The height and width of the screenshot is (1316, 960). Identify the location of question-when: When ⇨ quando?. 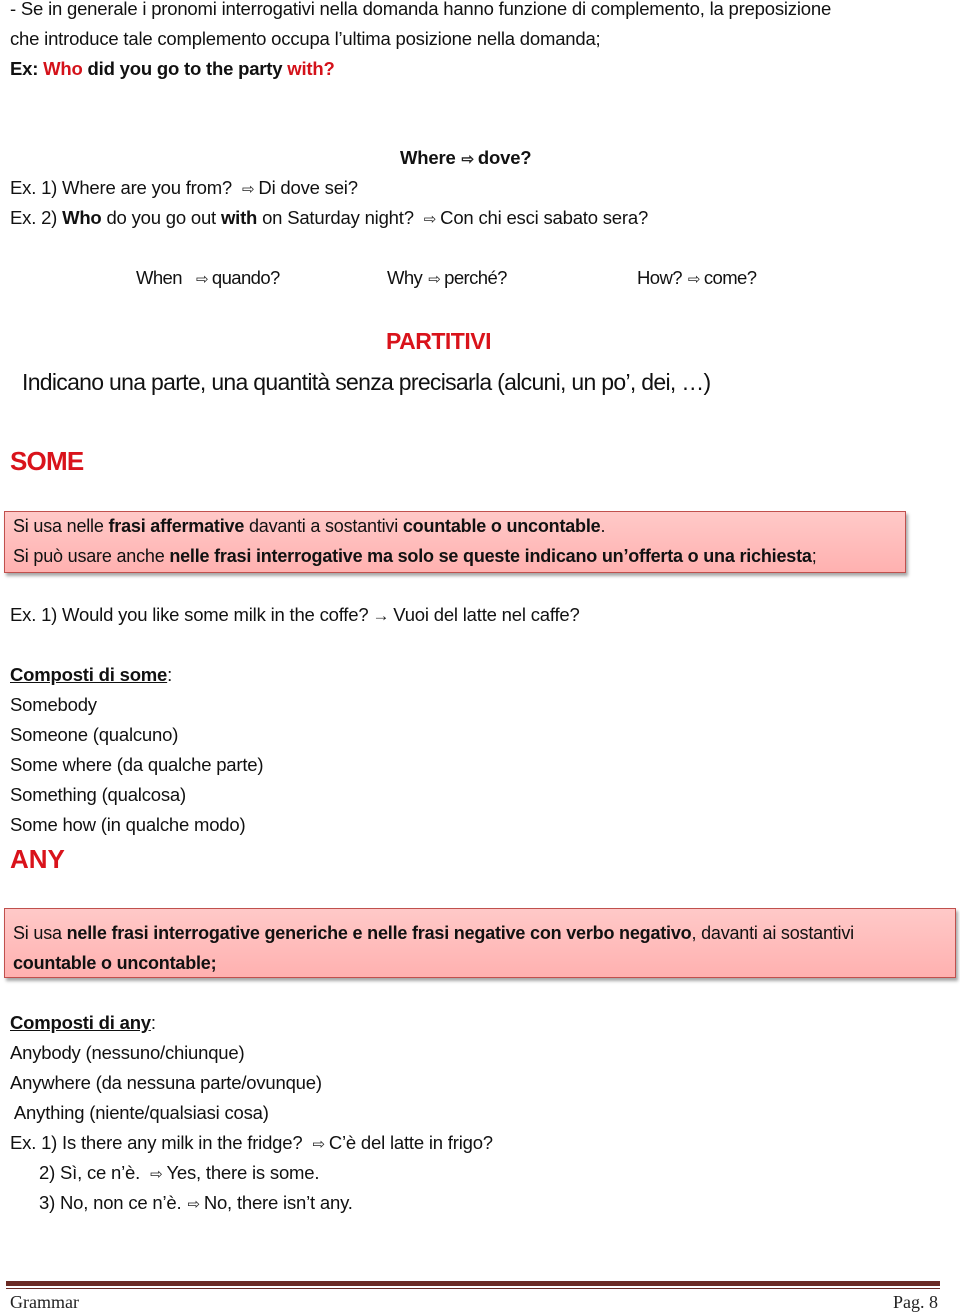
(208, 279).